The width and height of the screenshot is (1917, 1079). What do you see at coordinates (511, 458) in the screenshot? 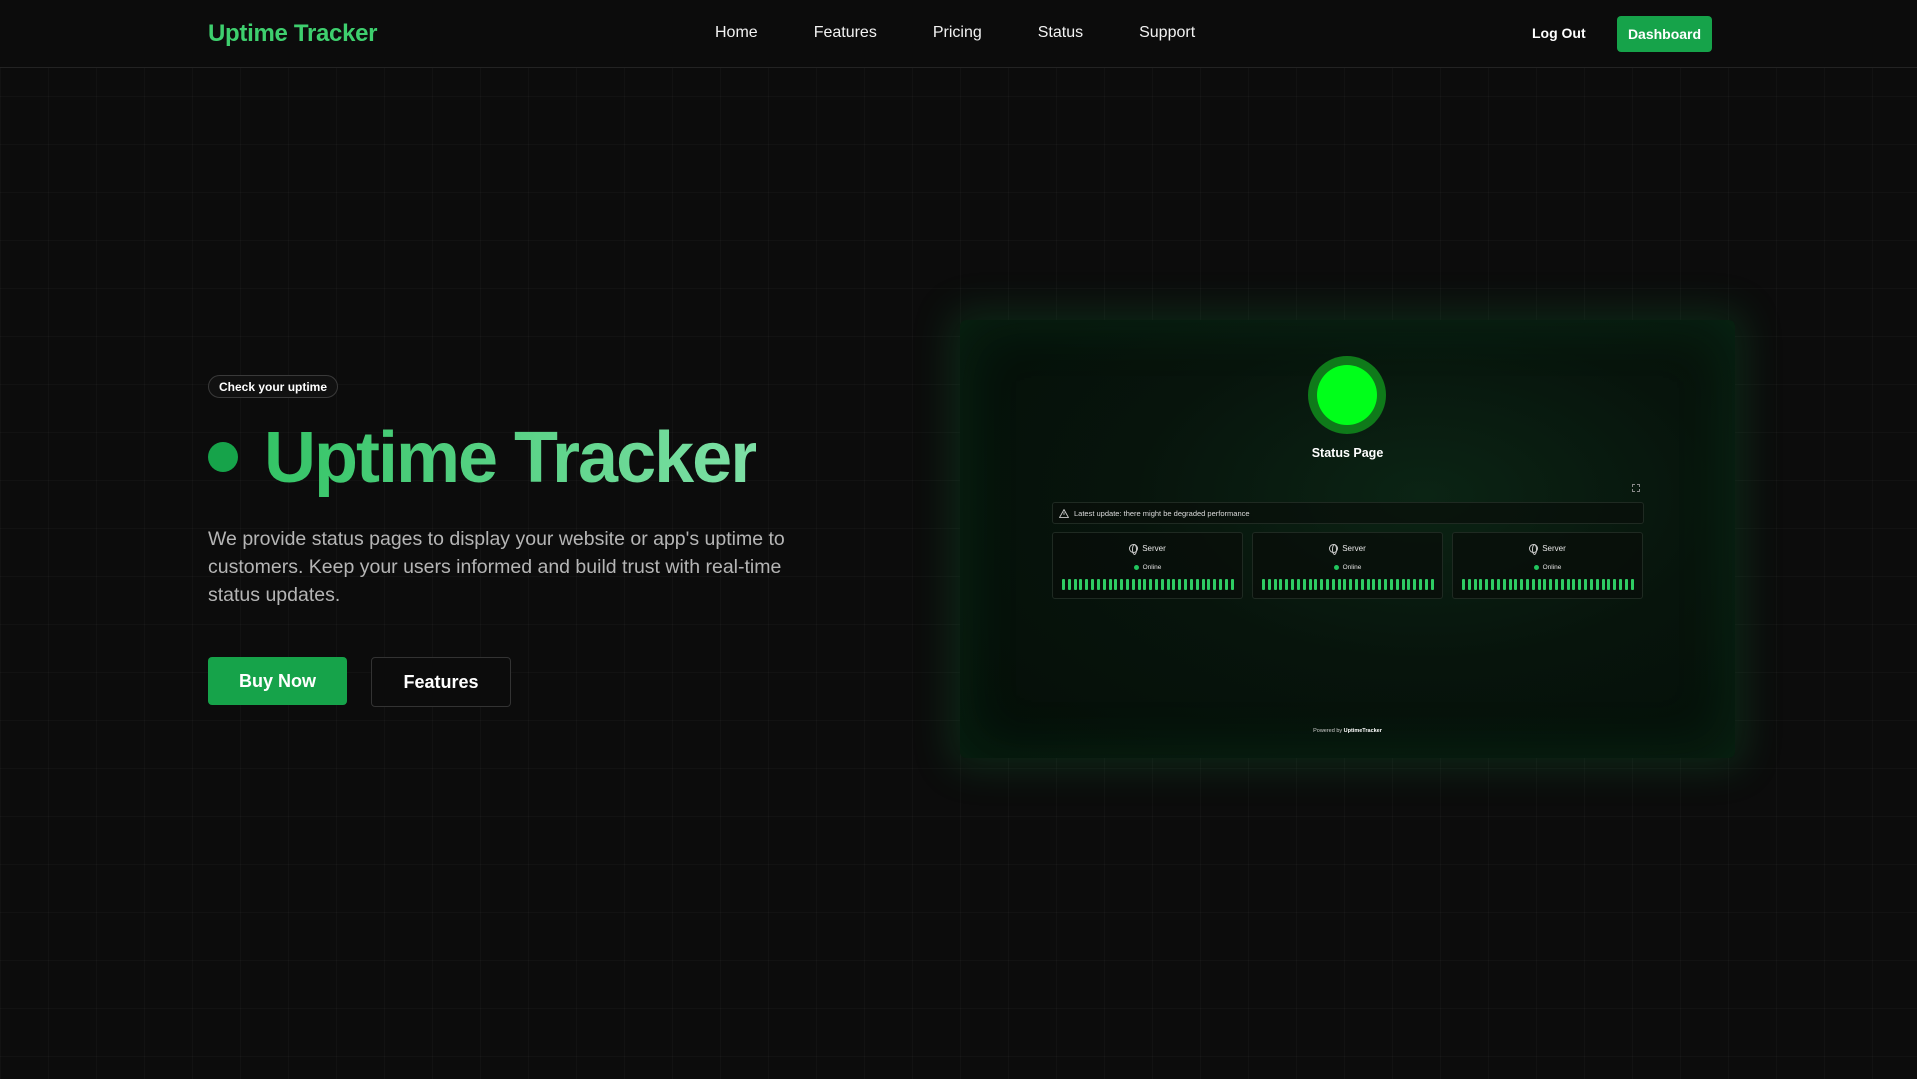
I see `hero-title: Uptime Tracker` at bounding box center [511, 458].